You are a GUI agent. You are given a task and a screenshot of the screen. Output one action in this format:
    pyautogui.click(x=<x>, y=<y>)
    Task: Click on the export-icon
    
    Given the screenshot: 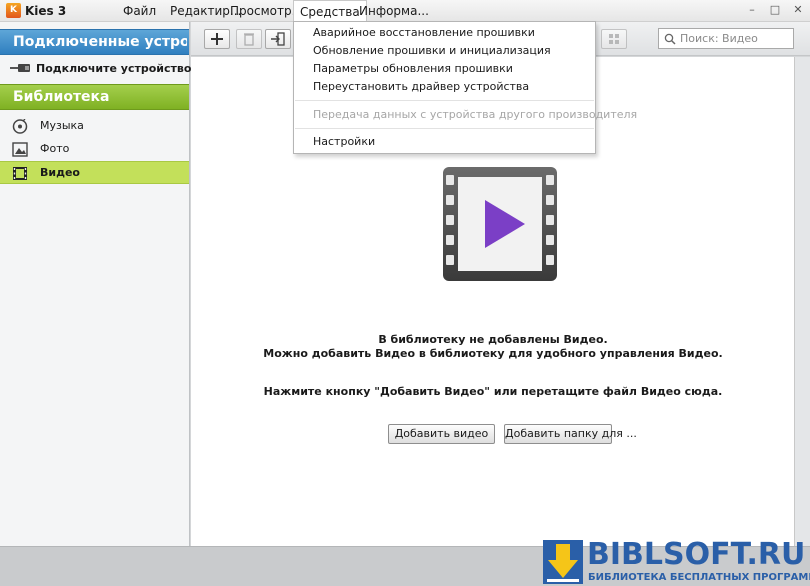 What is the action you would take?
    pyautogui.click(x=278, y=39)
    